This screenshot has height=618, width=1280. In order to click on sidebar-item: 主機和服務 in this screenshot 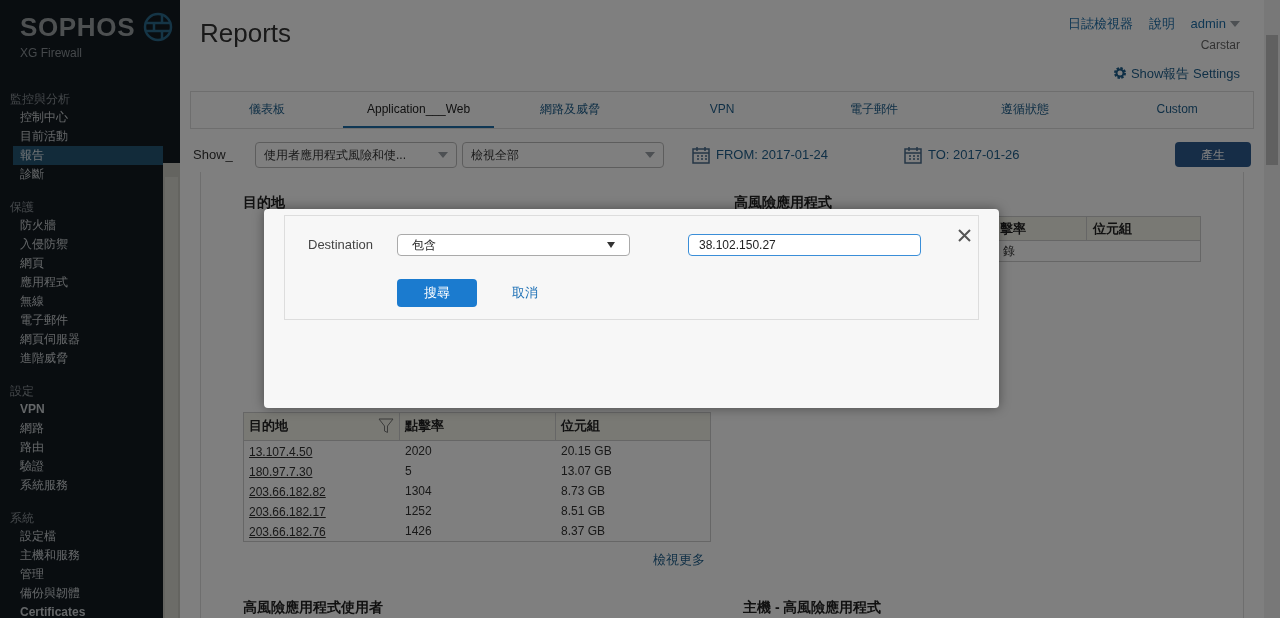, I will do `click(88, 555)`.